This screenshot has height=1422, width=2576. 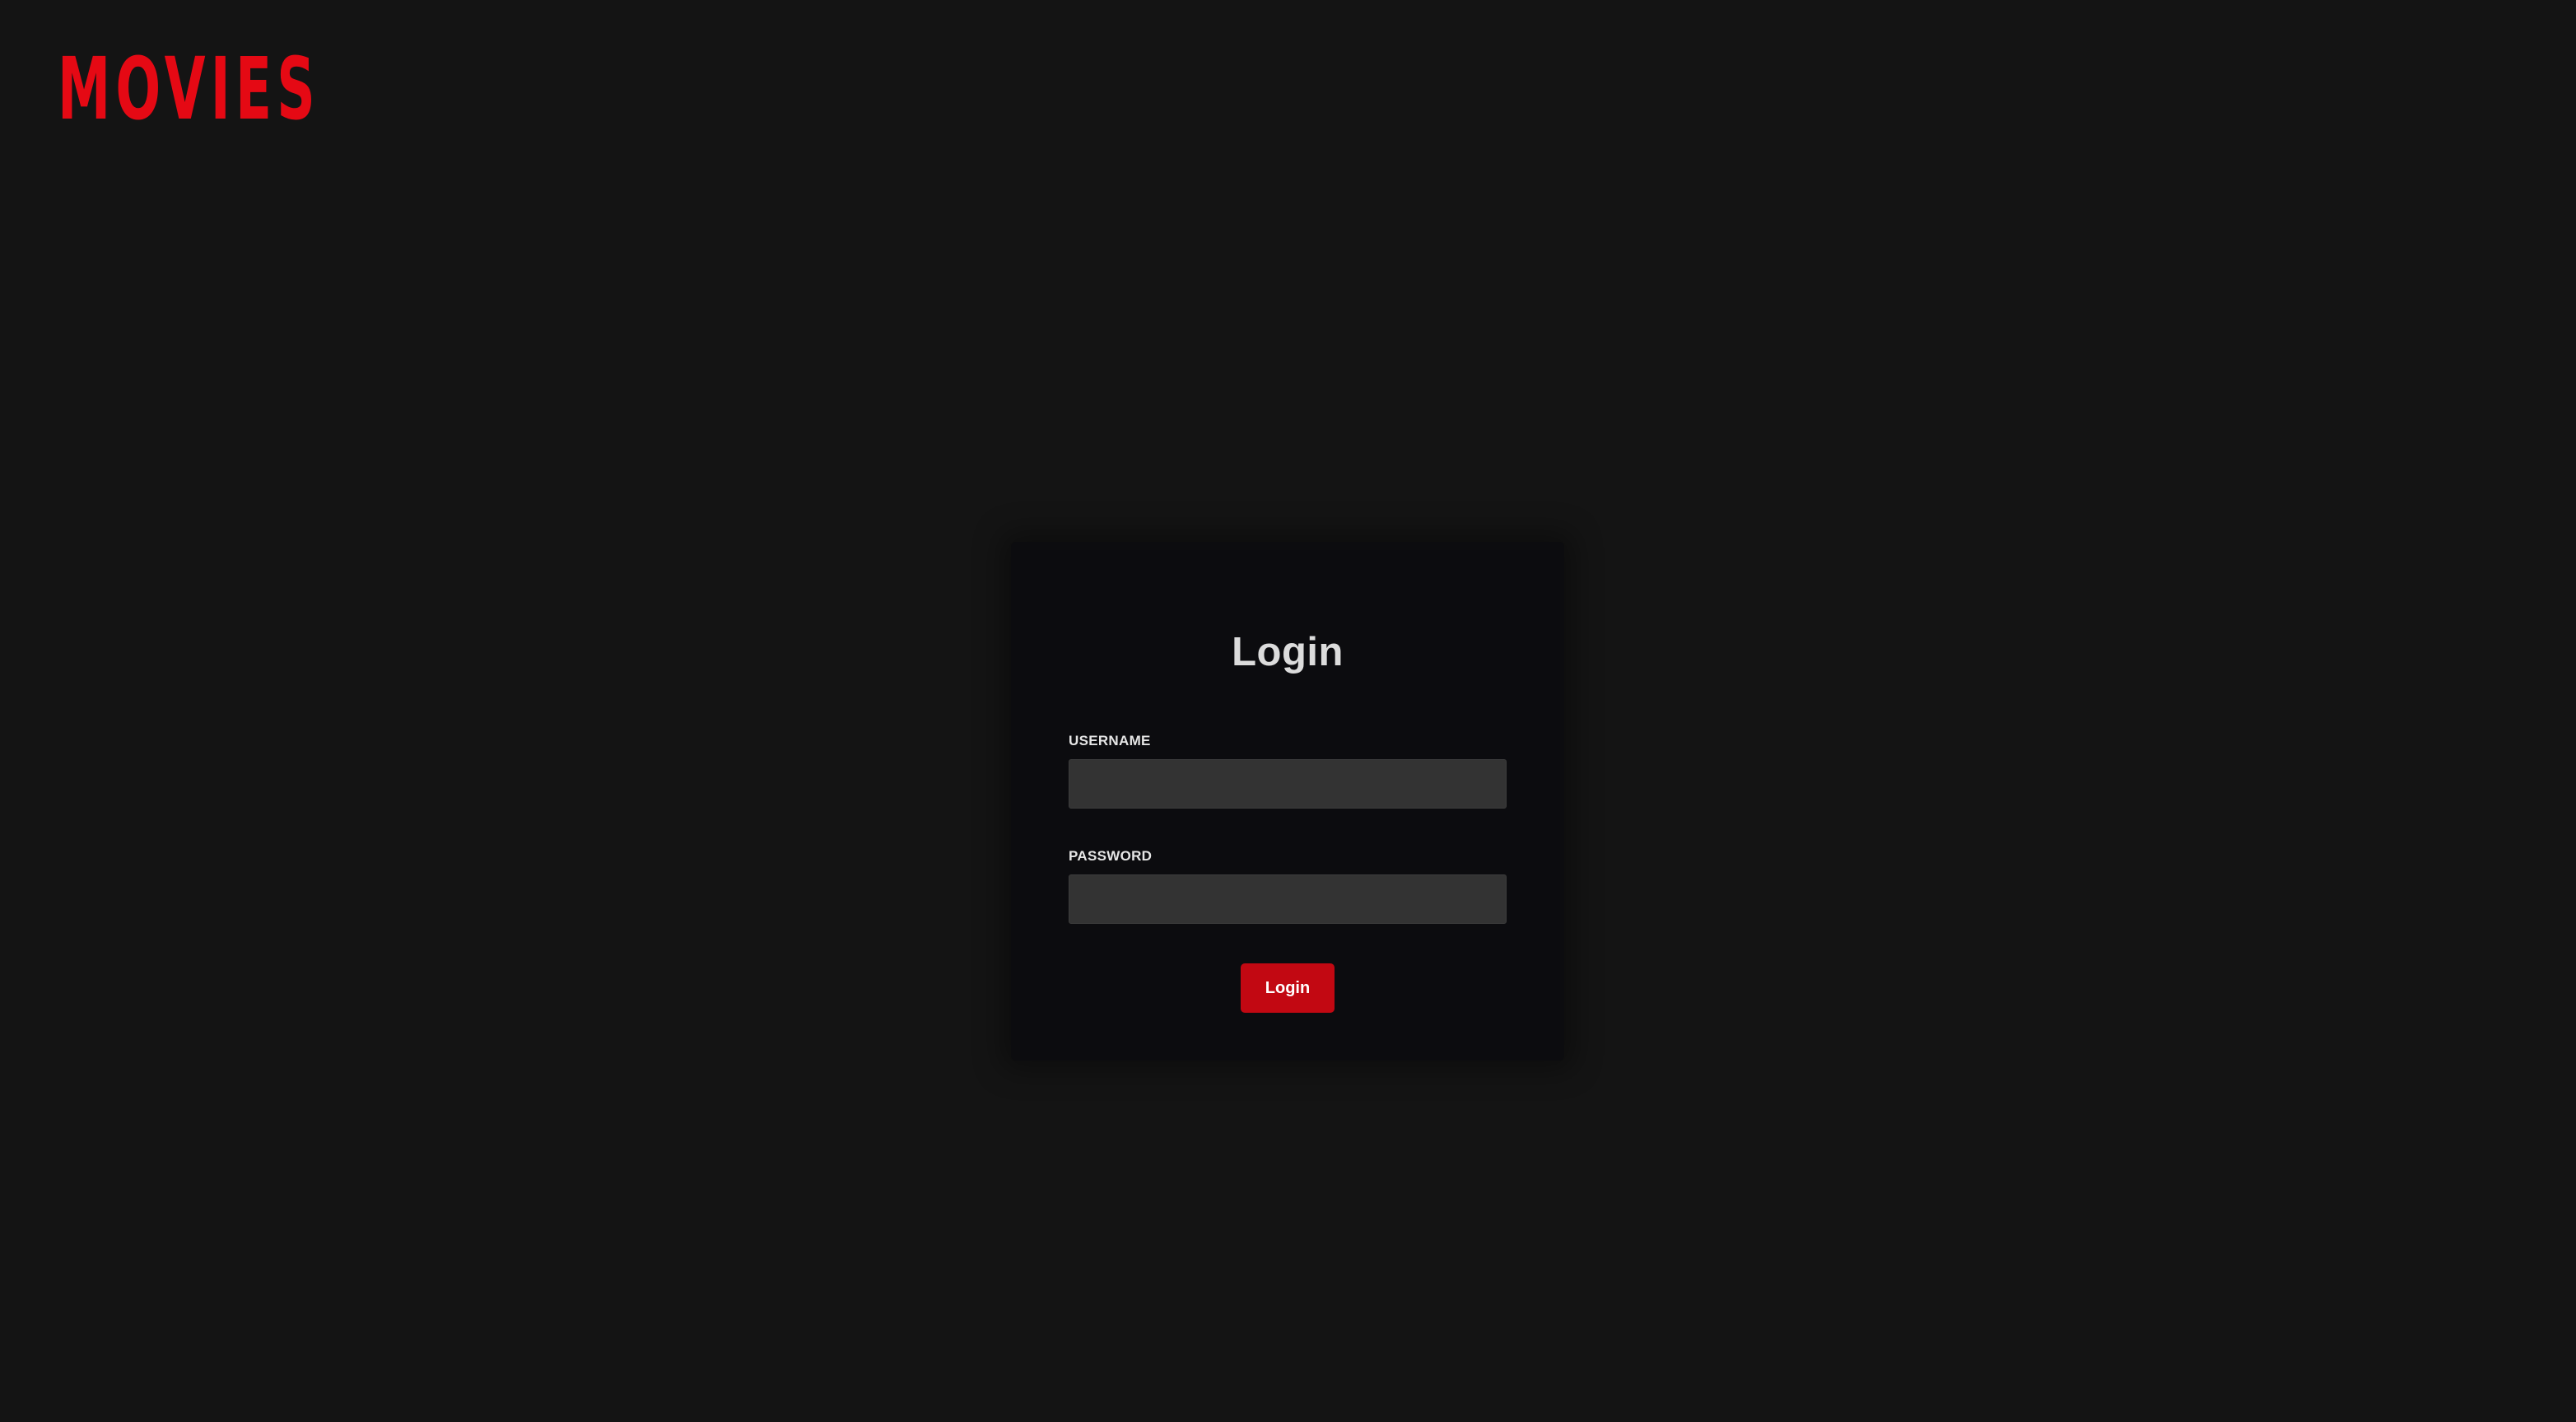 I want to click on brand-logo: MOVIES, so click(x=189, y=89).